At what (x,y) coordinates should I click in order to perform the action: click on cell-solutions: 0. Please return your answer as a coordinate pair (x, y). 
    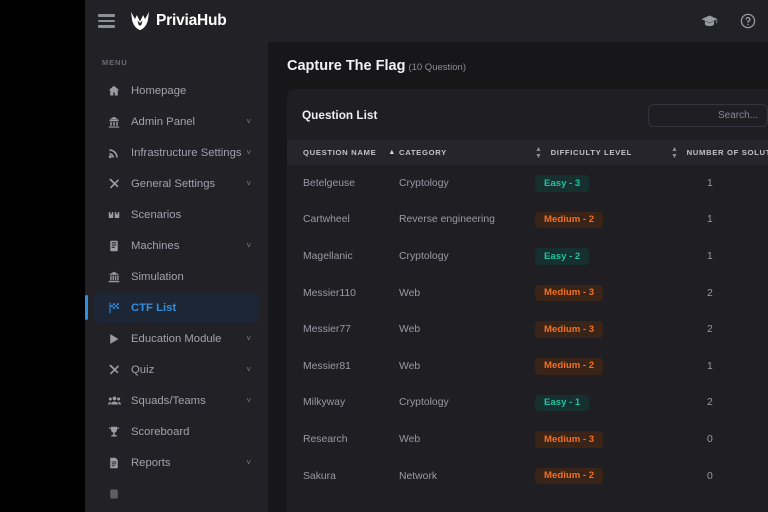
    Looking at the image, I should click on (710, 439).